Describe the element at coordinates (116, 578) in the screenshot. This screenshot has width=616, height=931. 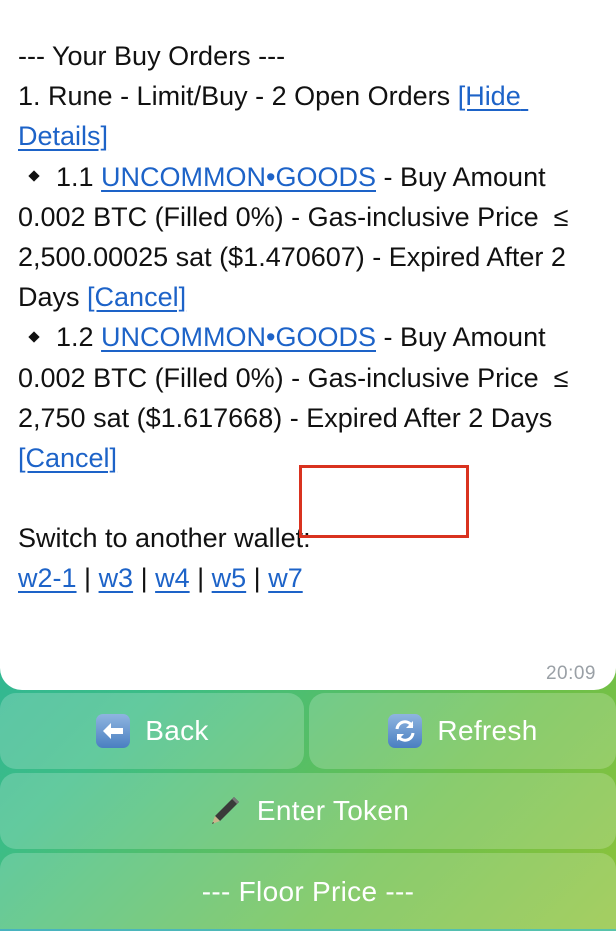
I see `wallet-link-w3: w3` at that location.